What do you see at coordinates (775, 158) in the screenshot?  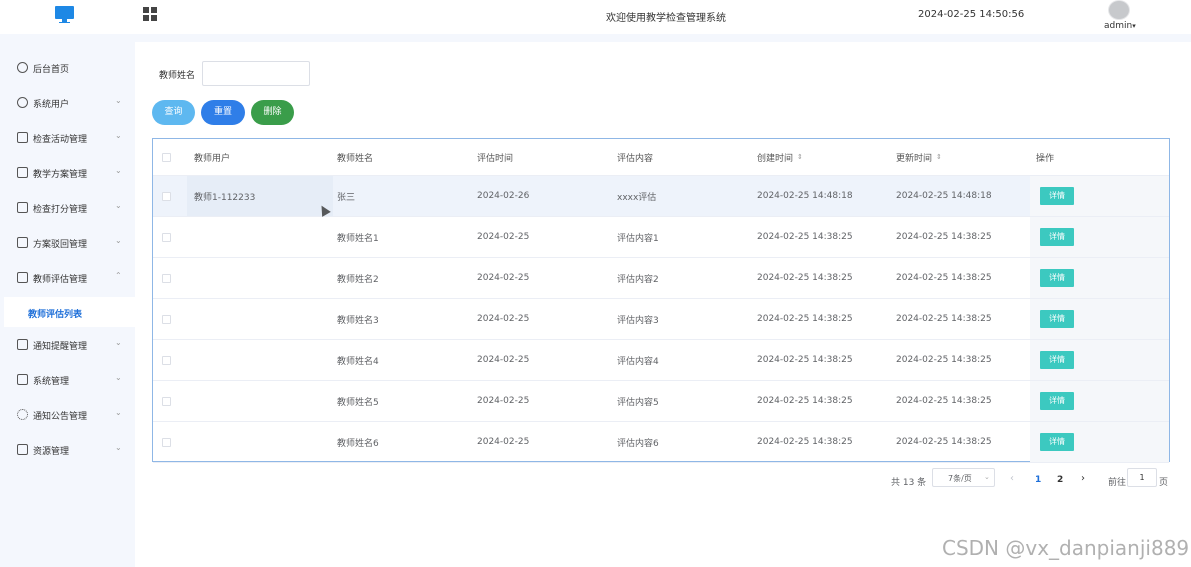 I see `header-created-time-label: 创建时间` at bounding box center [775, 158].